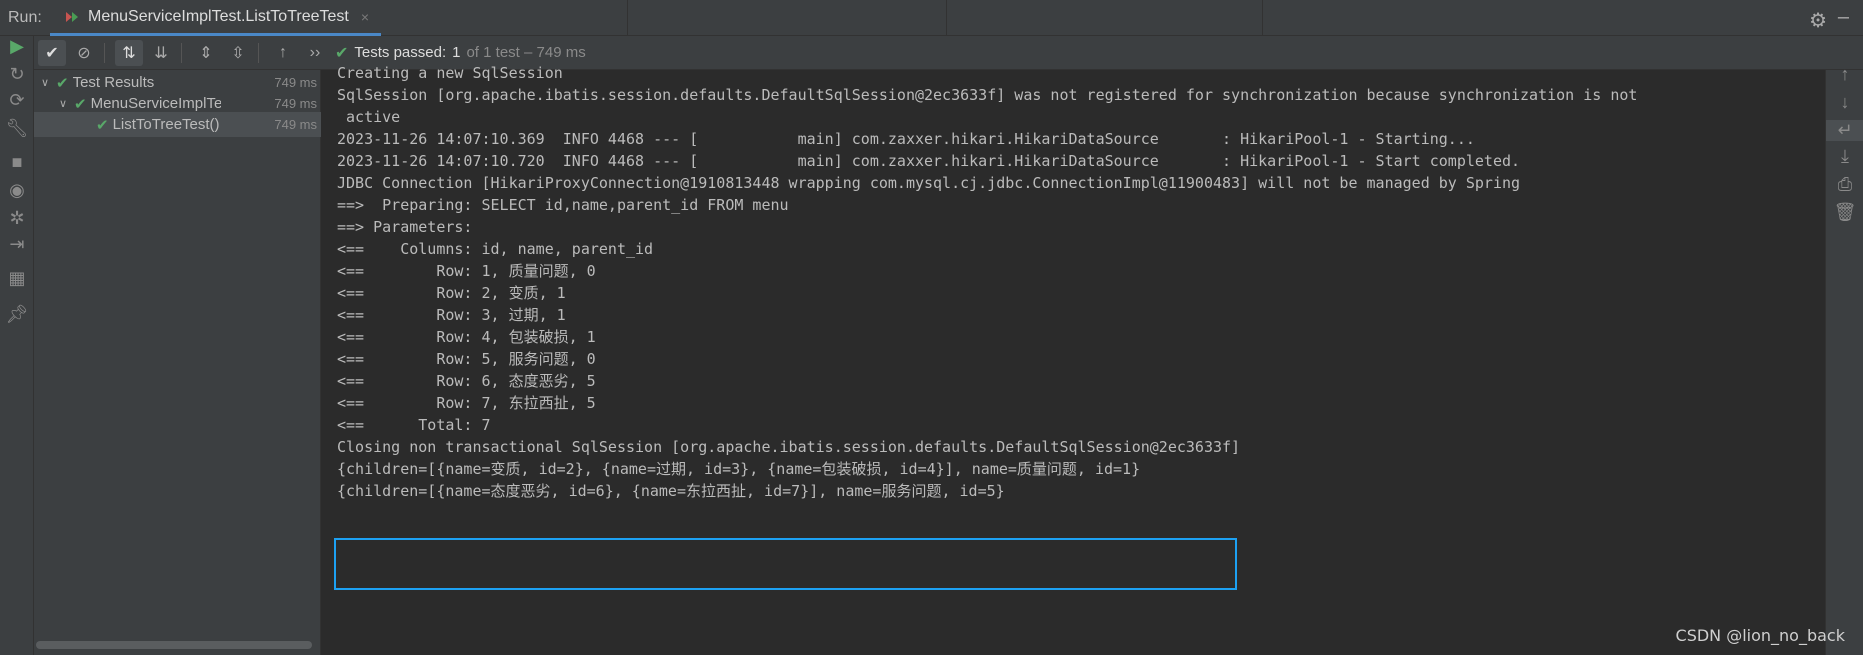 This screenshot has width=1863, height=655. Describe the element at coordinates (466, 271) in the screenshot. I see `console-line: <== Row: 1, 质量问题, 0` at that location.